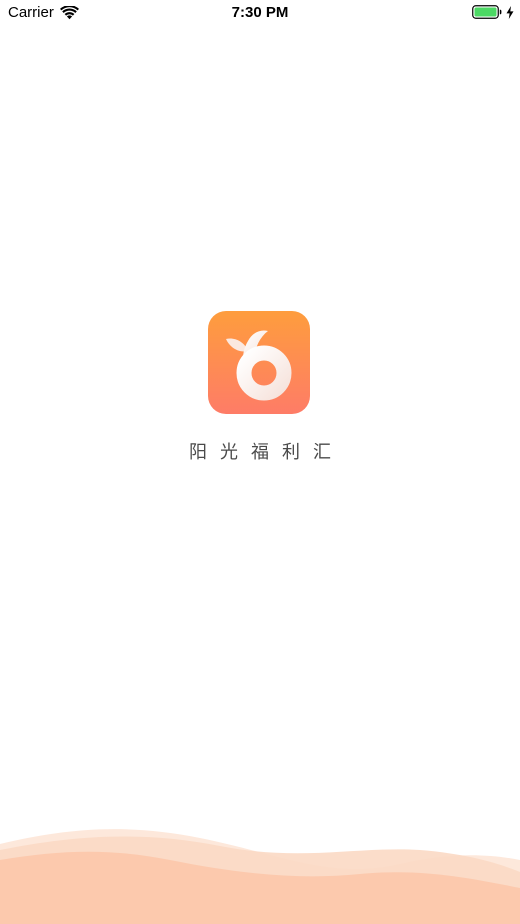 Image resolution: width=520 pixels, height=924 pixels. What do you see at coordinates (260, 874) in the screenshot?
I see `bottom-wave-decoration` at bounding box center [260, 874].